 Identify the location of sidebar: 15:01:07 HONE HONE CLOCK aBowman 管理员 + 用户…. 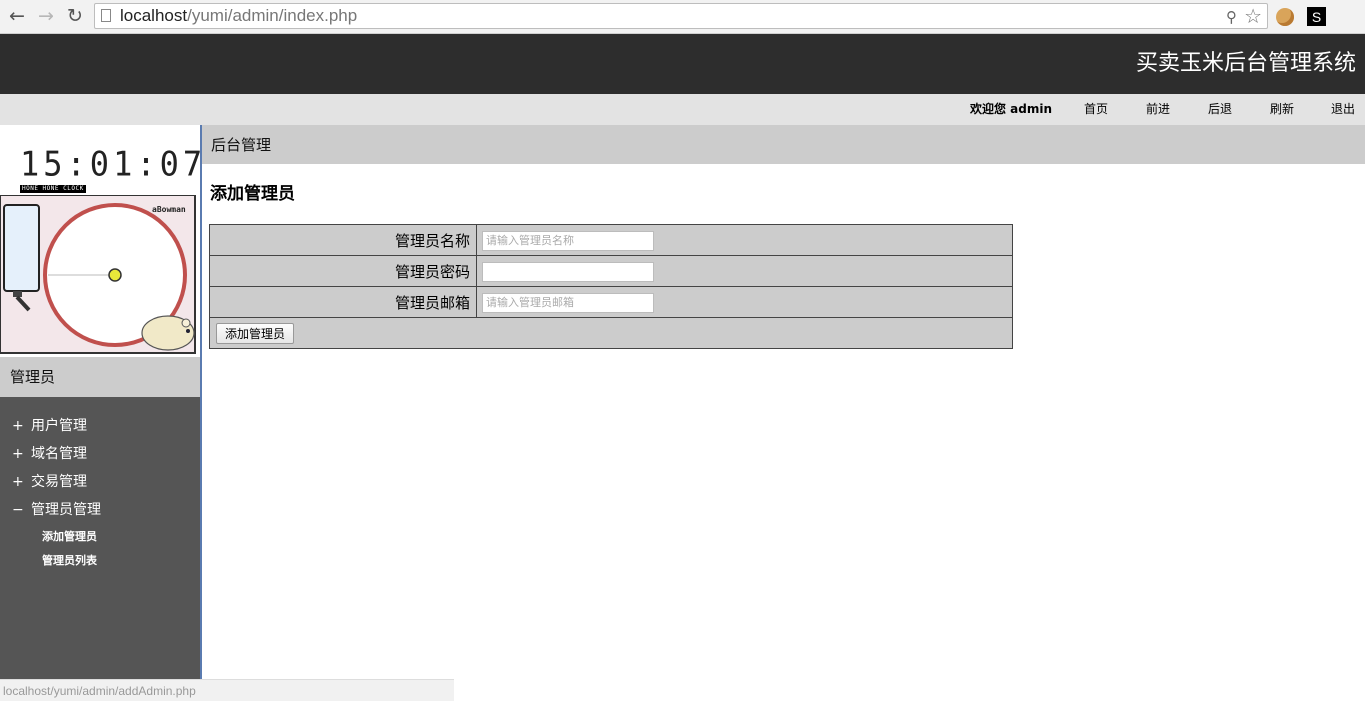
(101, 413).